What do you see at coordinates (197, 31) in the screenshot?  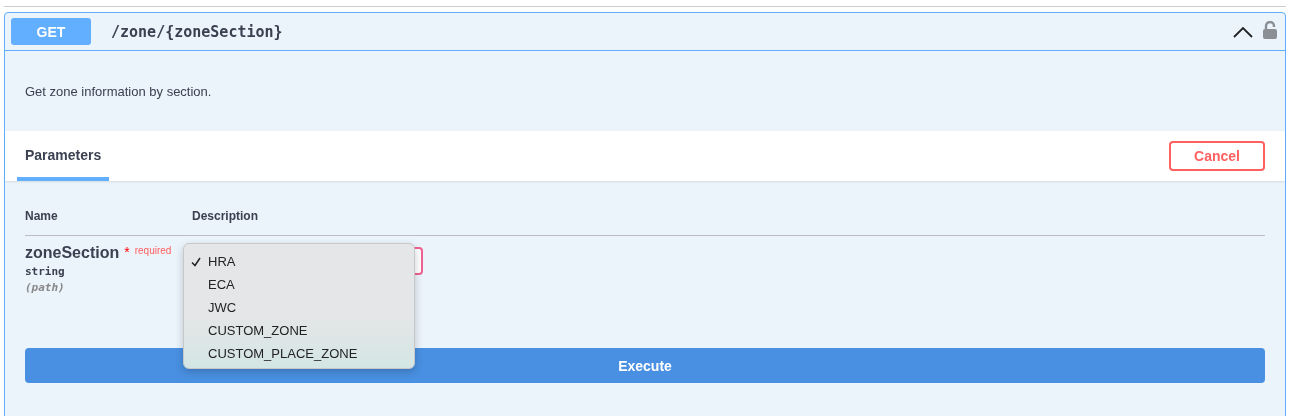 I see `endpoint-path: /zone/{zoneSection}` at bounding box center [197, 31].